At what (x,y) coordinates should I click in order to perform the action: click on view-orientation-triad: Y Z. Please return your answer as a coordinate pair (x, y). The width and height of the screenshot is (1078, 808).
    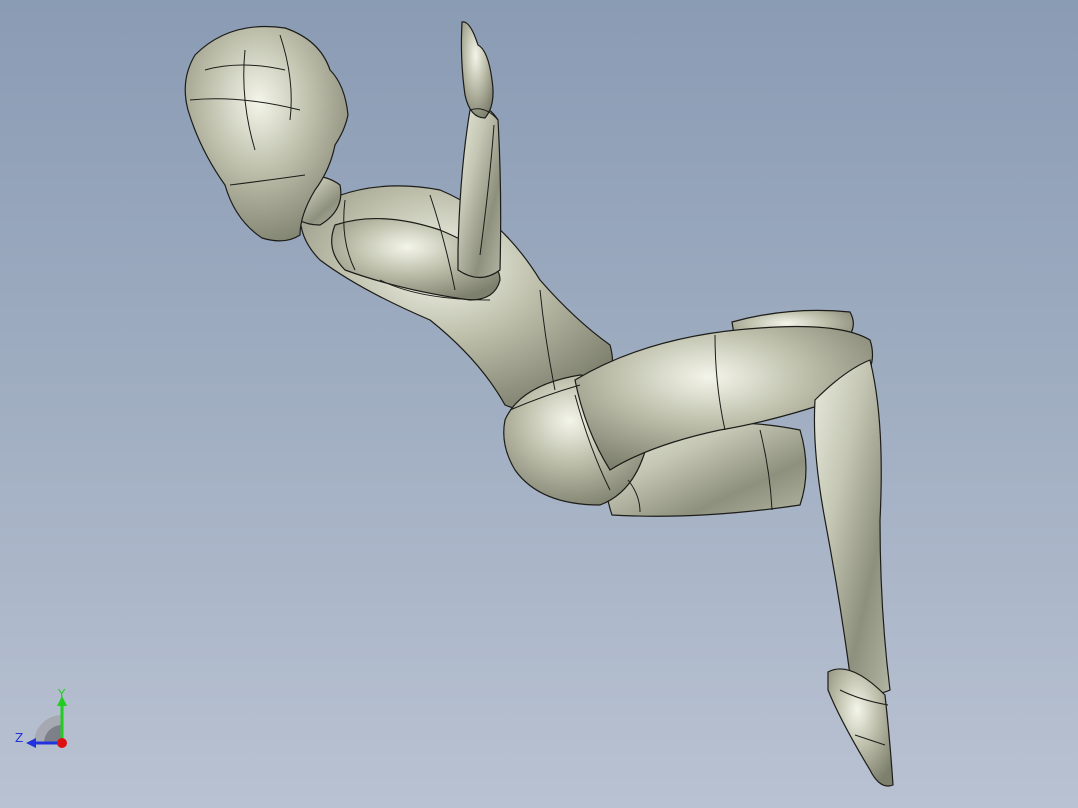
    Looking at the image, I should click on (44, 721).